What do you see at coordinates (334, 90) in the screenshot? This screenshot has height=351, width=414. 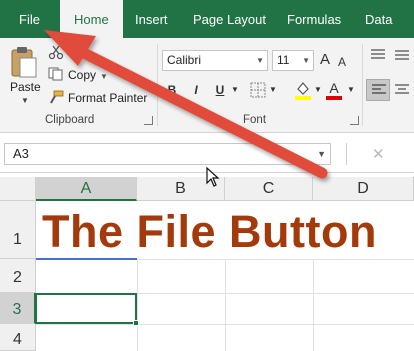 I see `font-color-button: A` at bounding box center [334, 90].